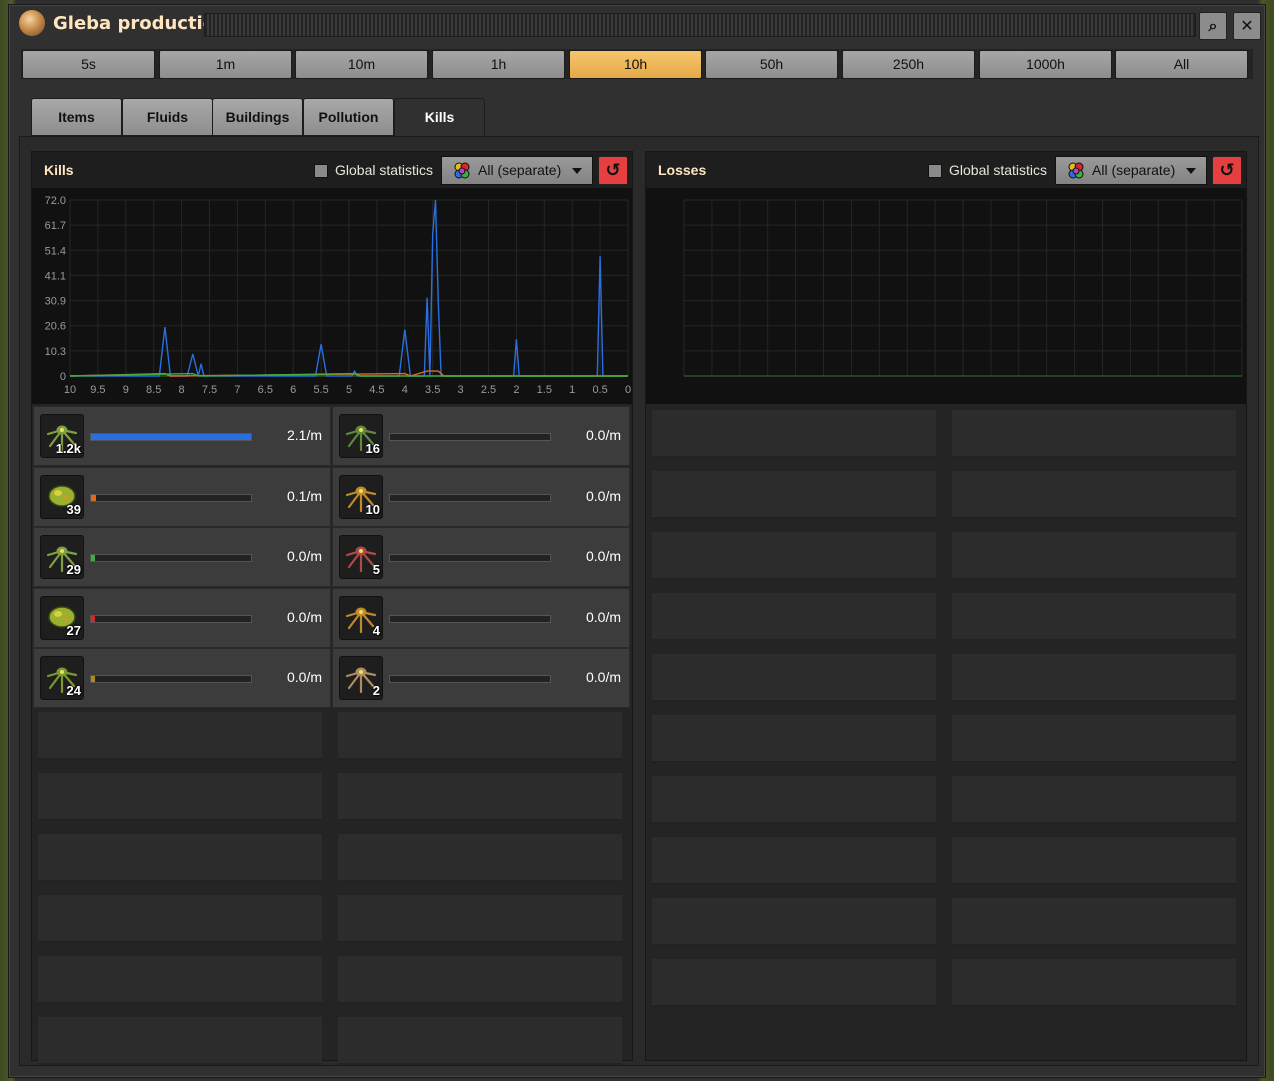 The image size is (1274, 1081). What do you see at coordinates (321, 171) in the screenshot?
I see `kills-global-checkbox` at bounding box center [321, 171].